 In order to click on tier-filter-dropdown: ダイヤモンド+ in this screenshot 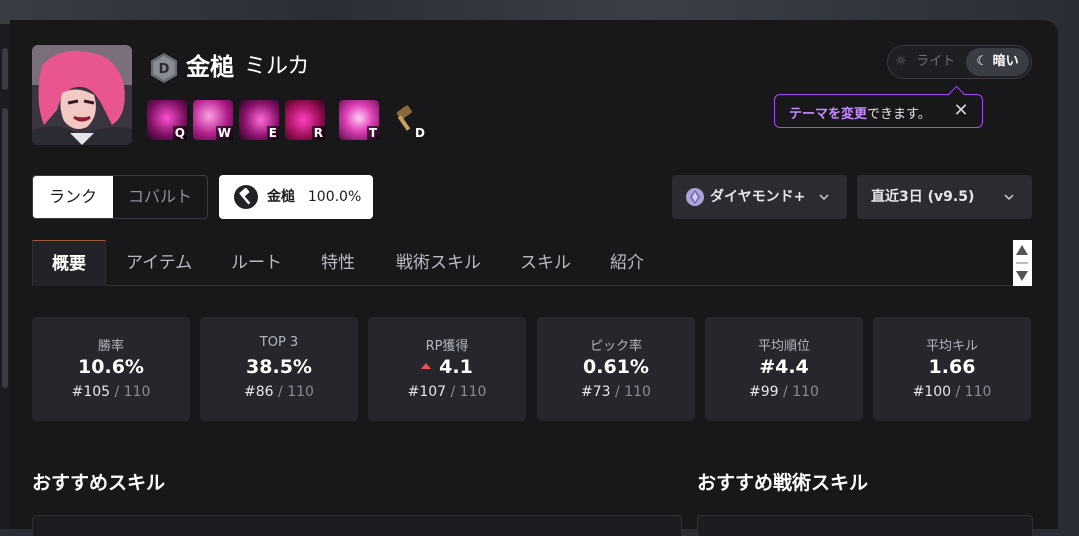, I will do `click(759, 197)`.